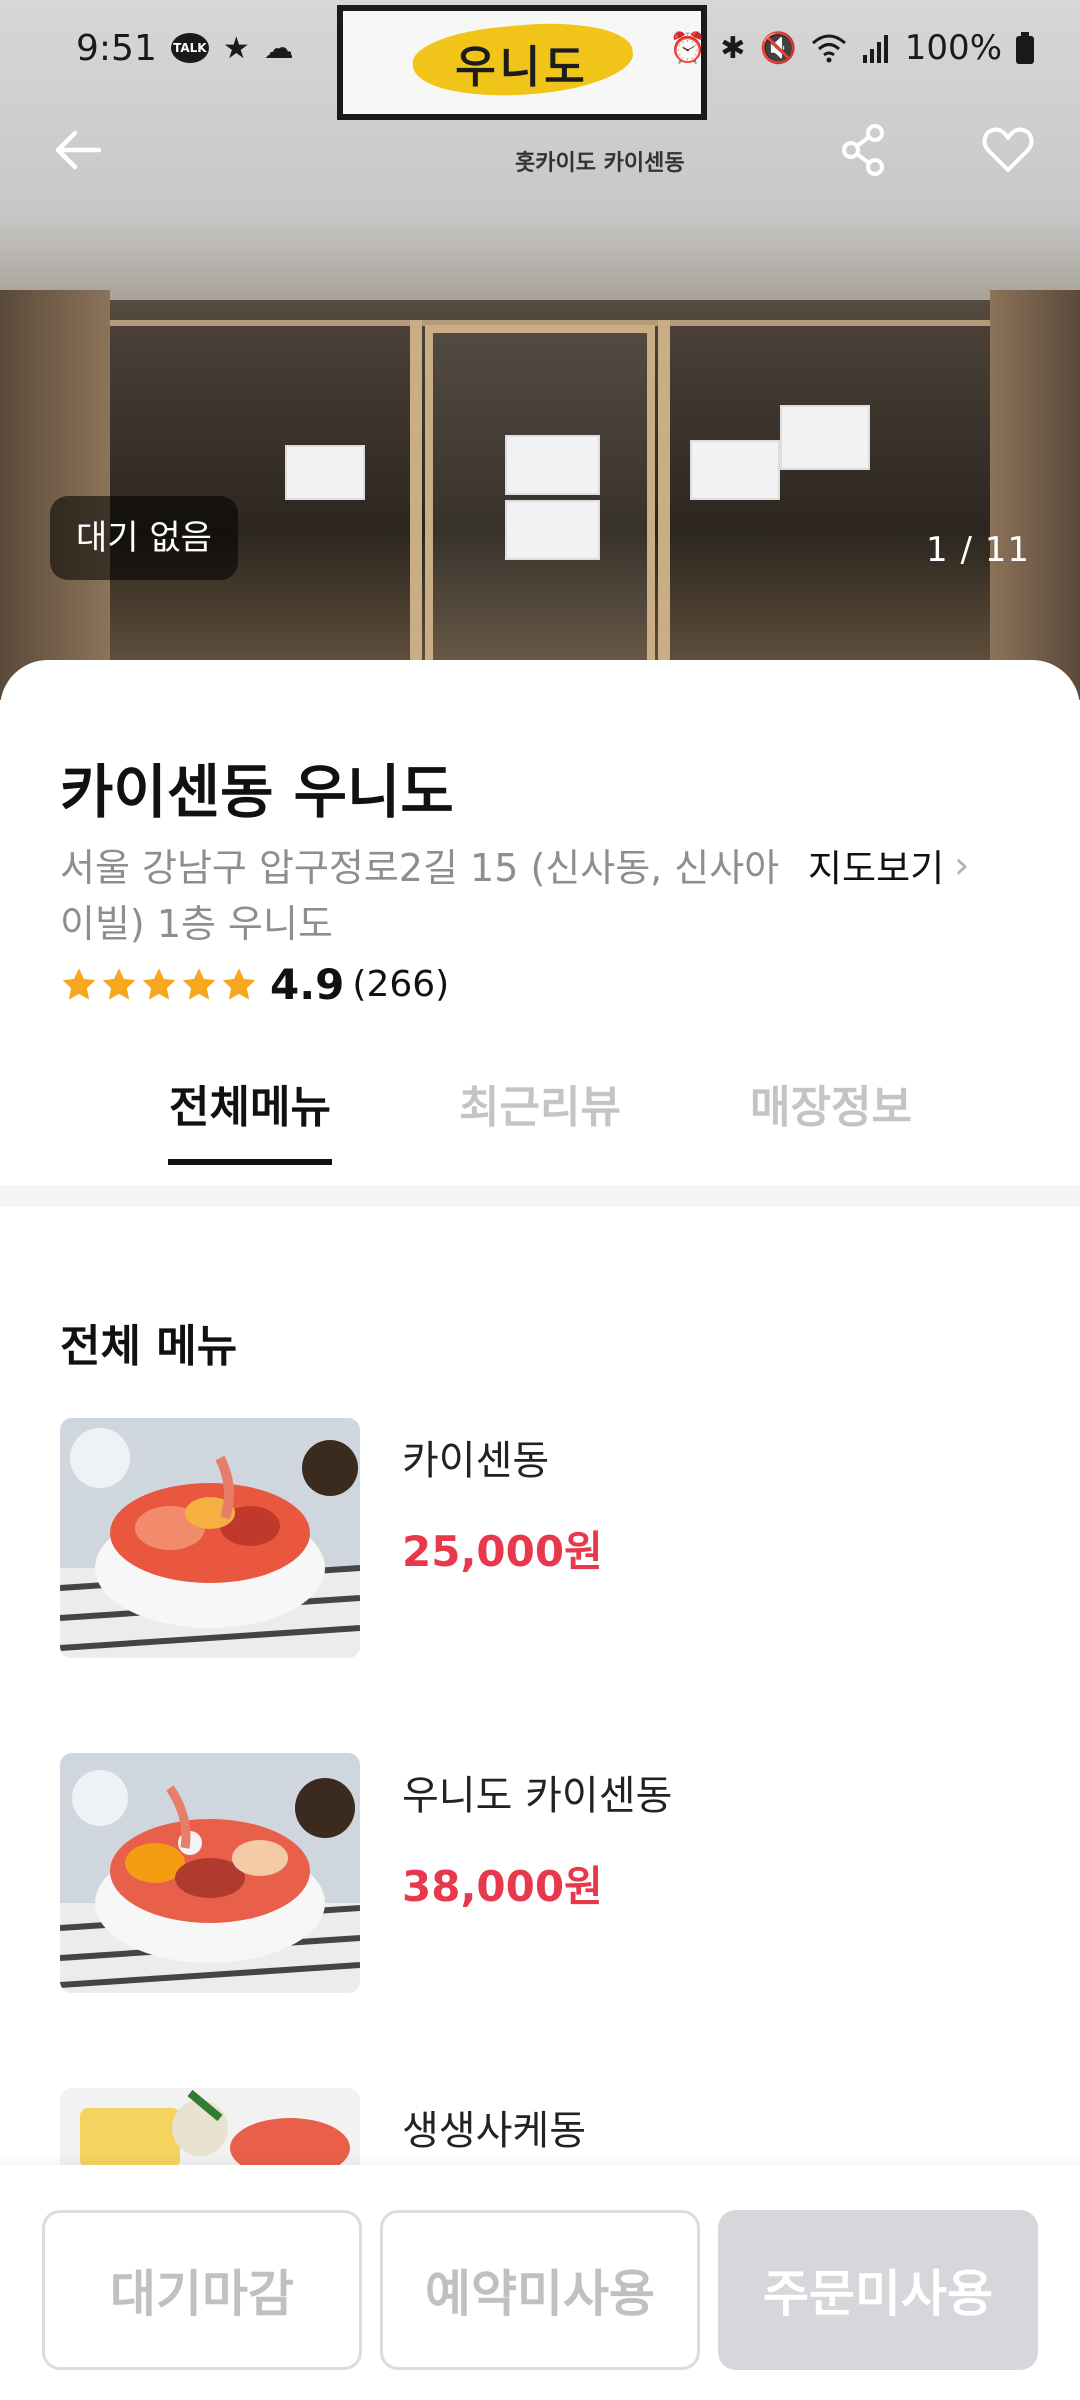  I want to click on signal-icon, so click(875, 49).